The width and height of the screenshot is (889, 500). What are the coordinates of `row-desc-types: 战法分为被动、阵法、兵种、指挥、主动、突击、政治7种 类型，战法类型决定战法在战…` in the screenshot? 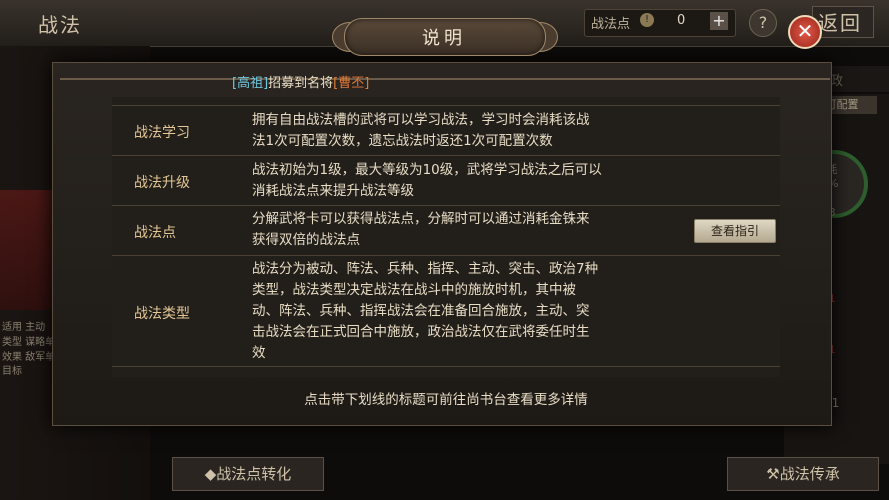 It's located at (425, 311).